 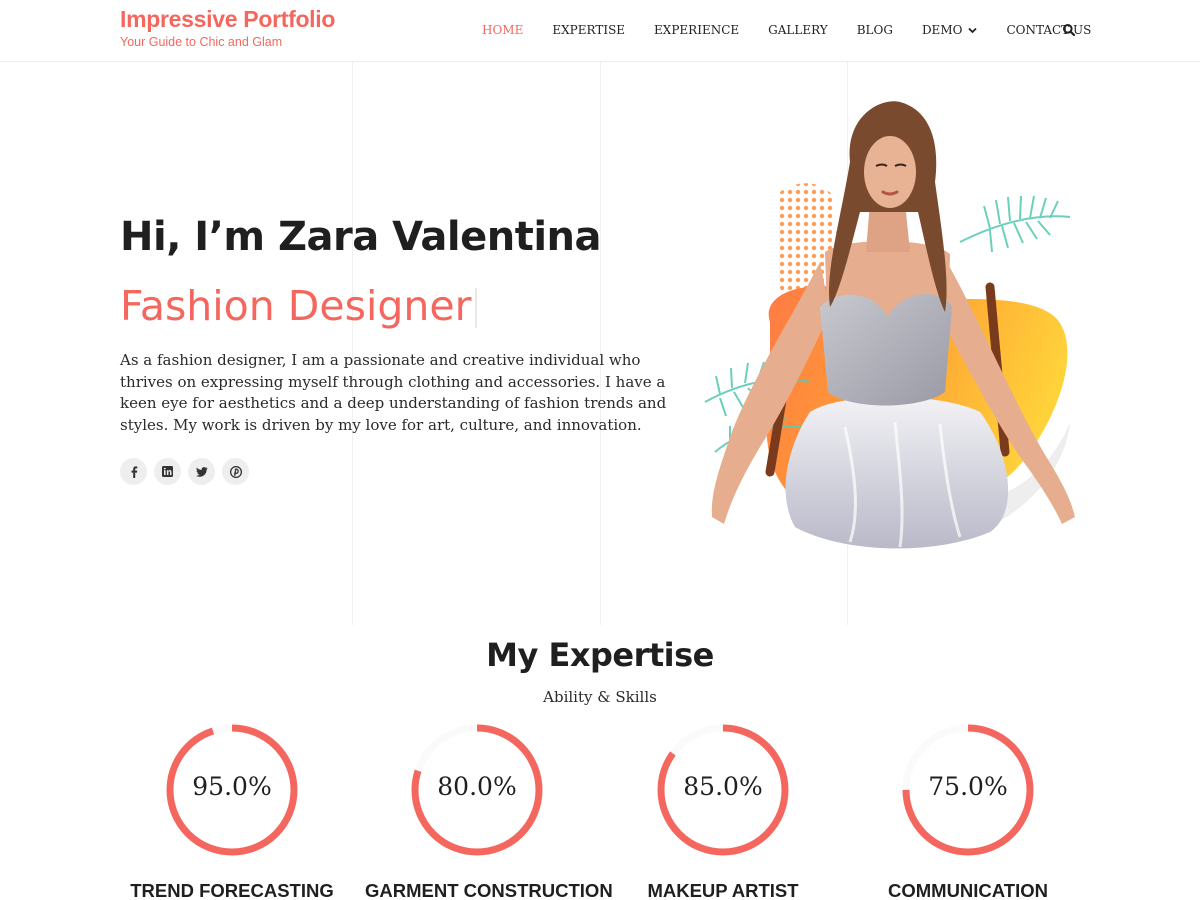 What do you see at coordinates (476, 308) in the screenshot?
I see `typing-cursor` at bounding box center [476, 308].